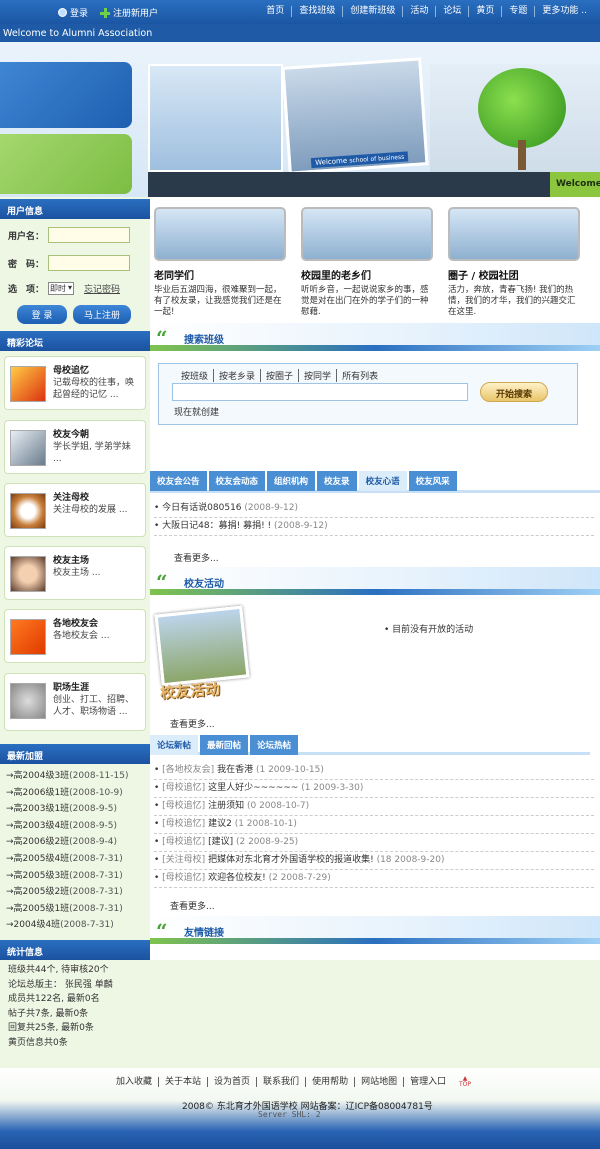 This screenshot has width=600, height=1149. Describe the element at coordinates (220, 257) in the screenshot. I see `feature-old-classmates: 老同学们 毕业后五湖四海，很难聚到一起，有了校友录，让我感觉我们还是在一起!` at that location.